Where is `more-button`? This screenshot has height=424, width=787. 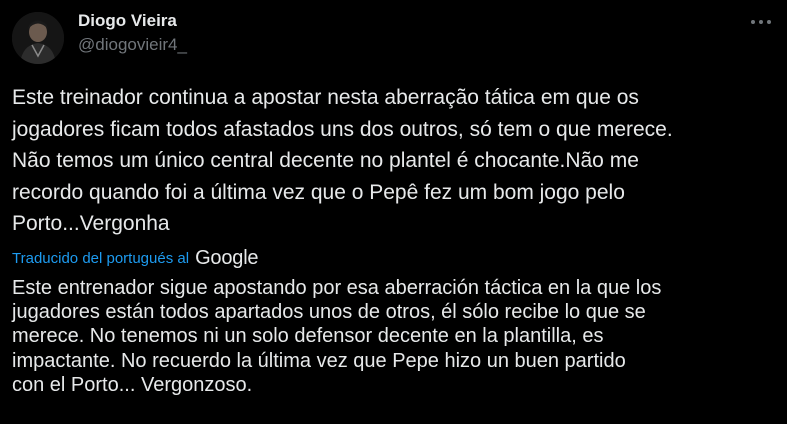
more-button is located at coordinates (761, 22).